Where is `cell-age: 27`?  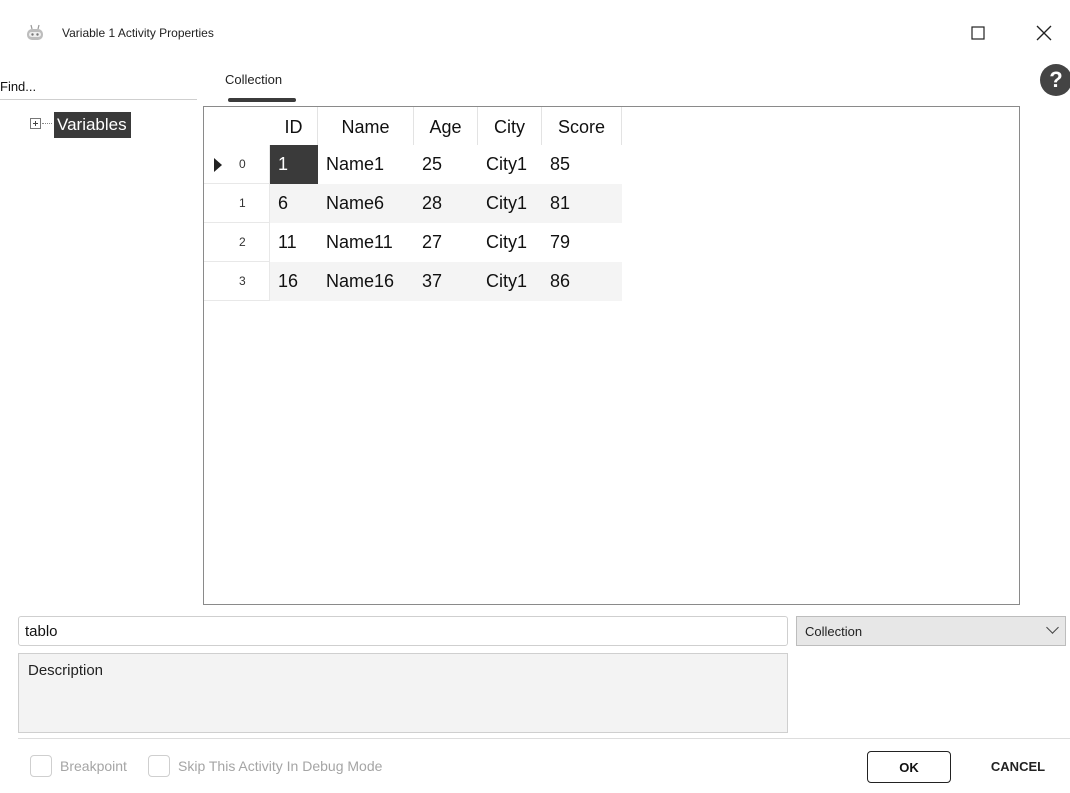
cell-age: 27 is located at coordinates (446, 242).